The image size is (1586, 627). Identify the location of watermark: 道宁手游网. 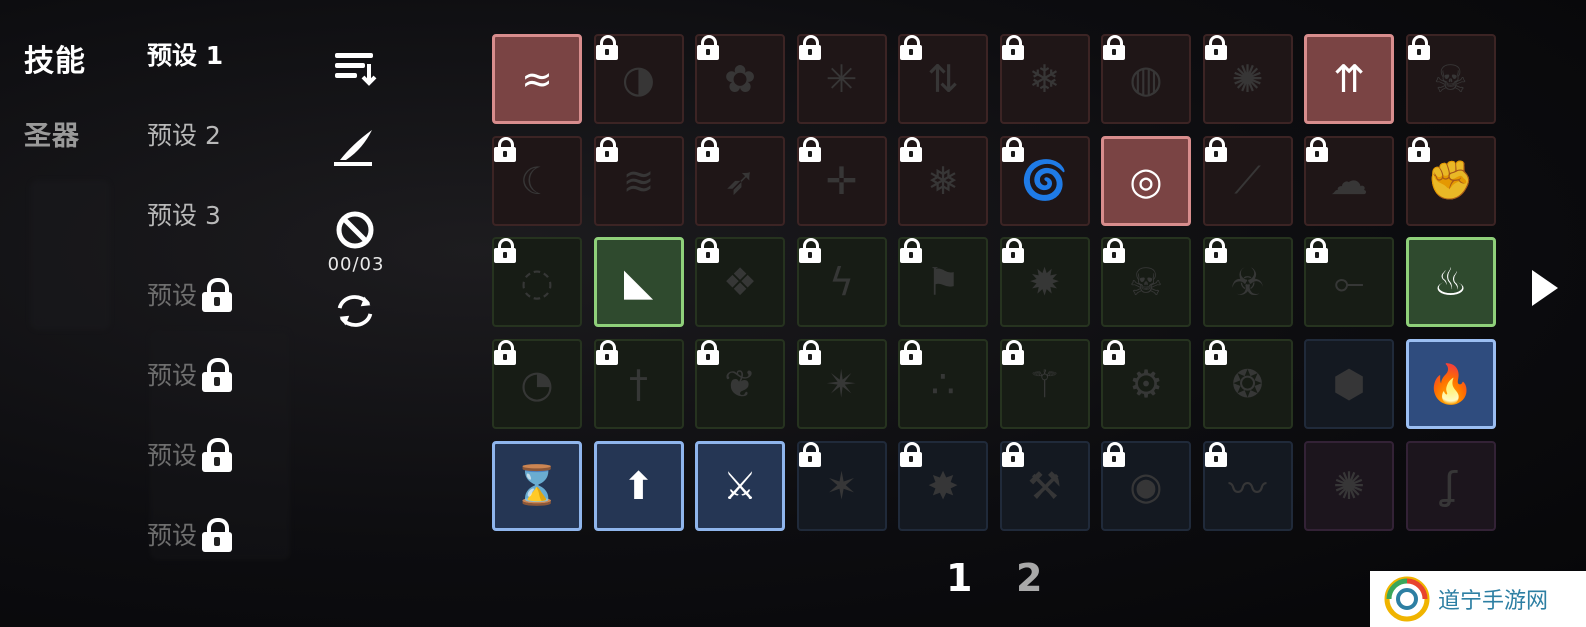
(1478, 599).